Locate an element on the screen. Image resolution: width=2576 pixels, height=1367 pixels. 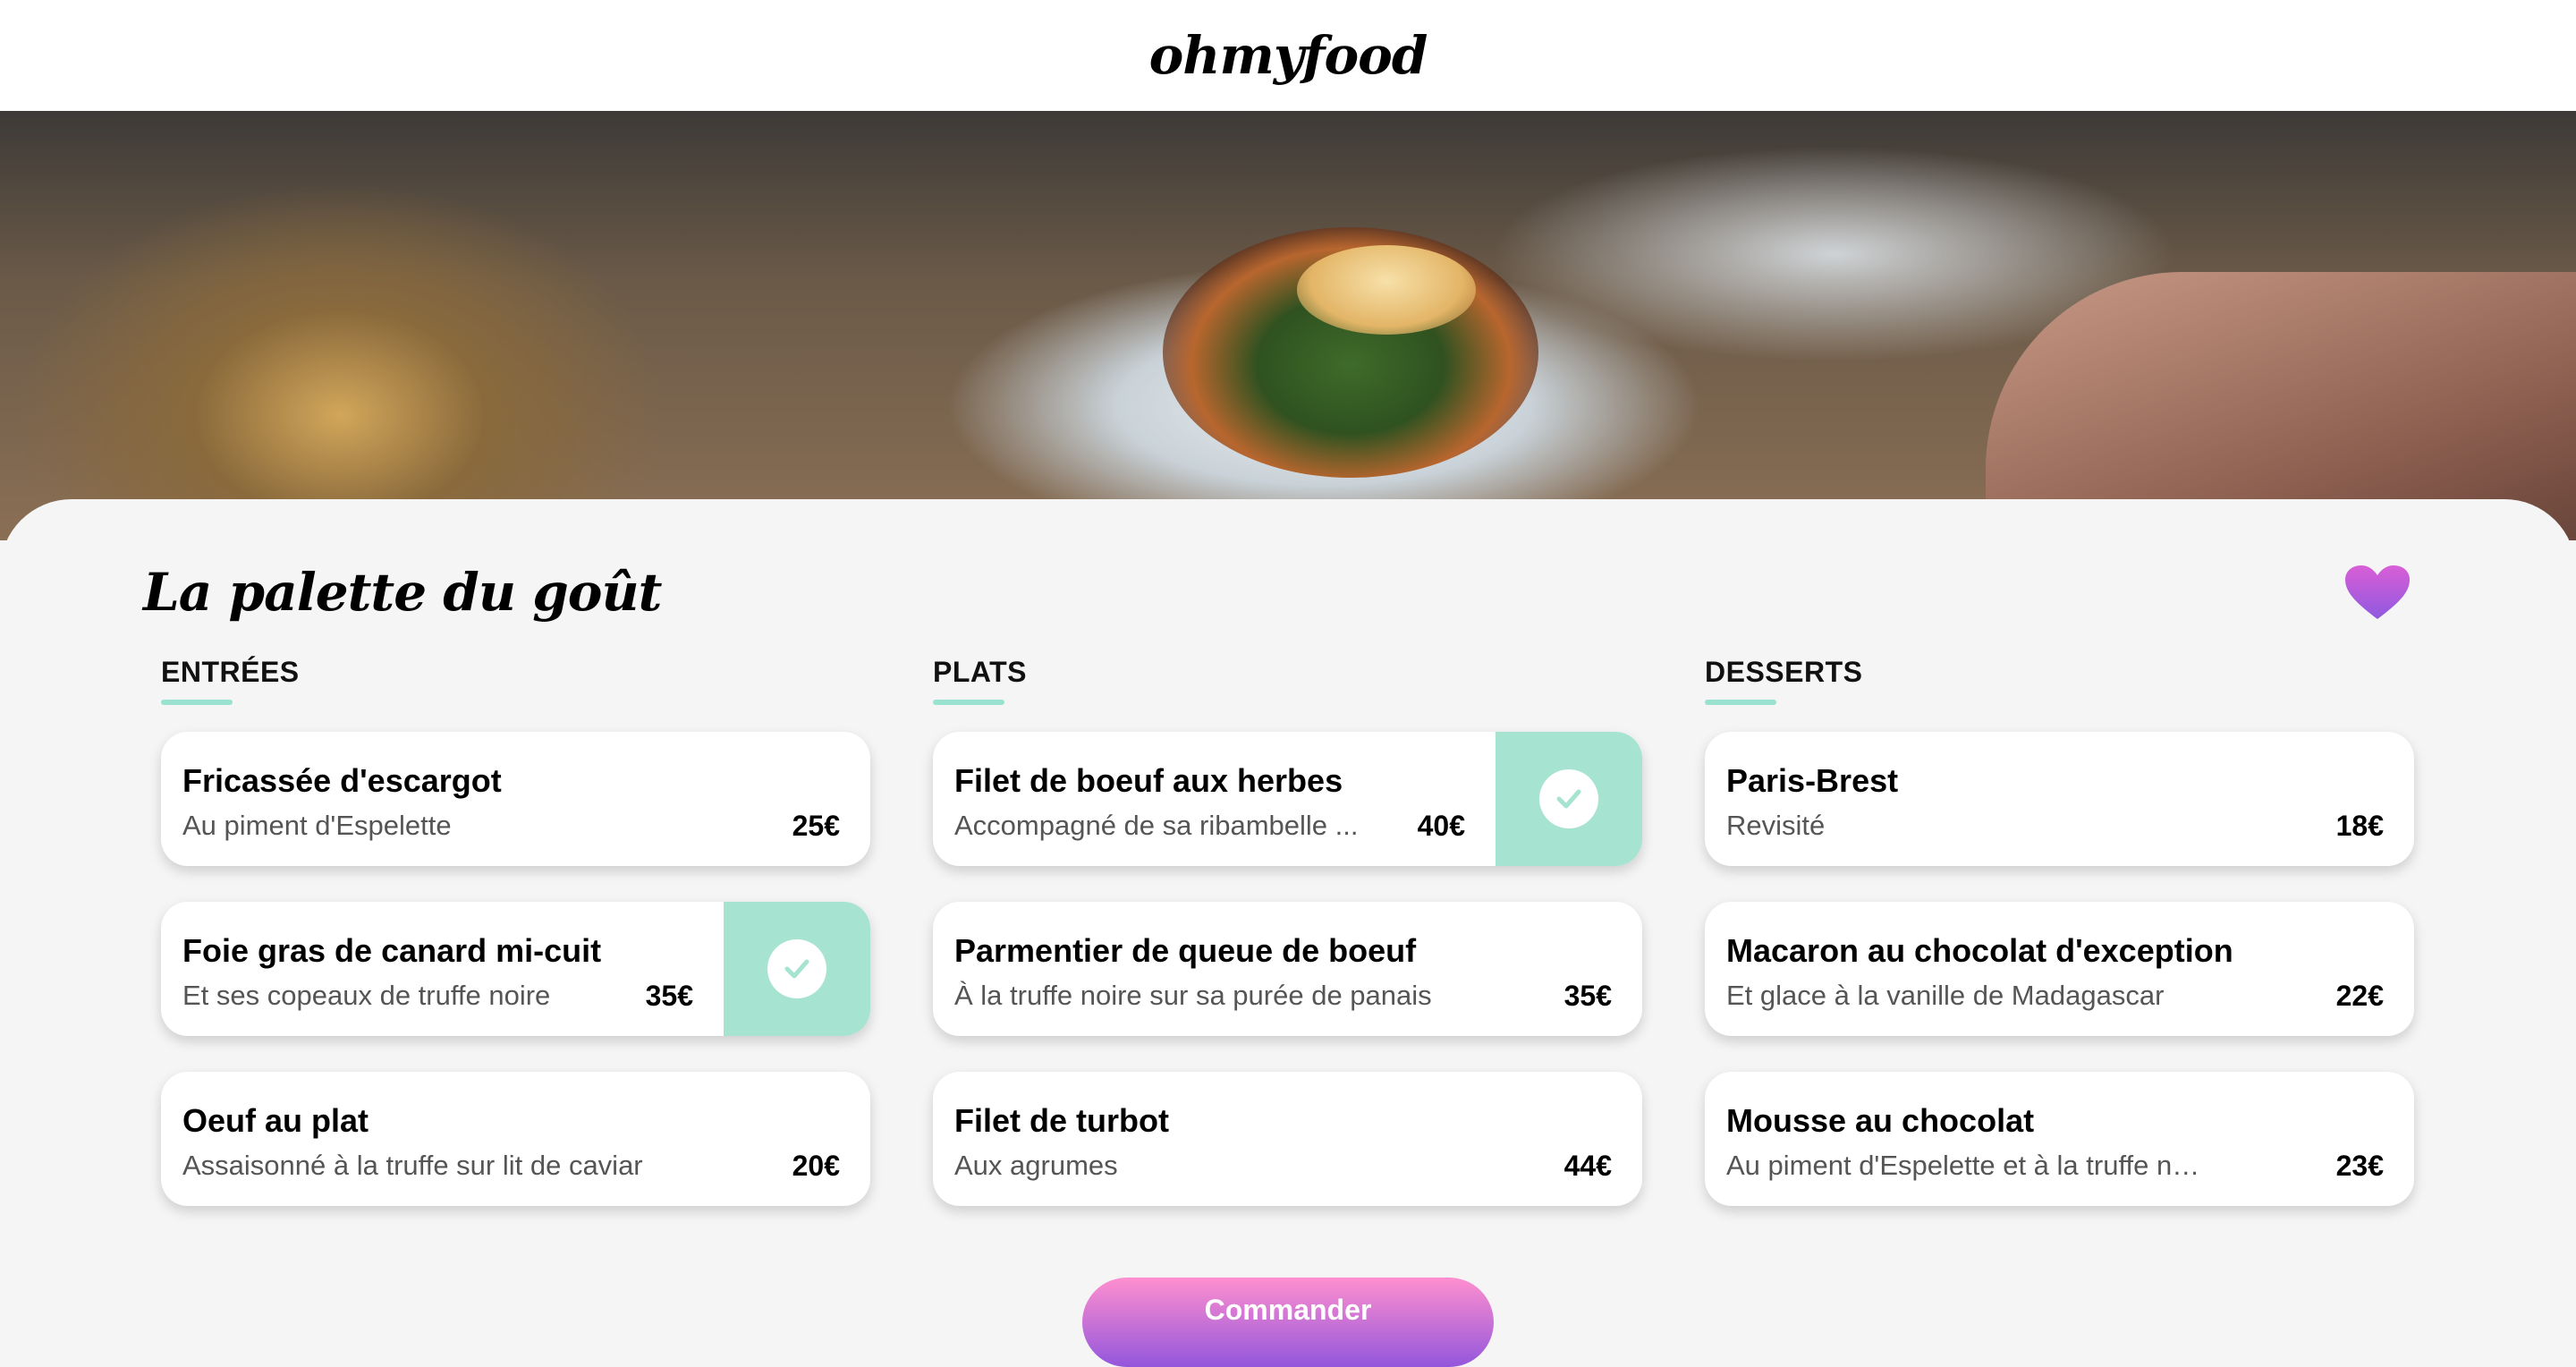
dish-description: À la truffe noire sur sa purée de panais is located at coordinates (1193, 995).